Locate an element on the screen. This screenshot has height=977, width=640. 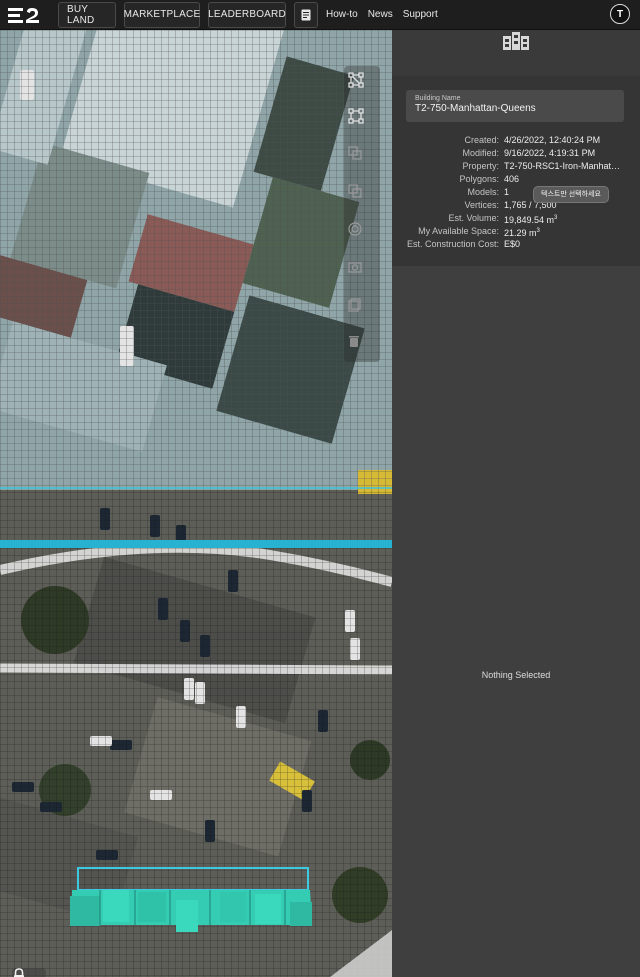
stat-modified: Modified: 9/16/2022, 4:19:31 PM is located at coordinates (516, 153).